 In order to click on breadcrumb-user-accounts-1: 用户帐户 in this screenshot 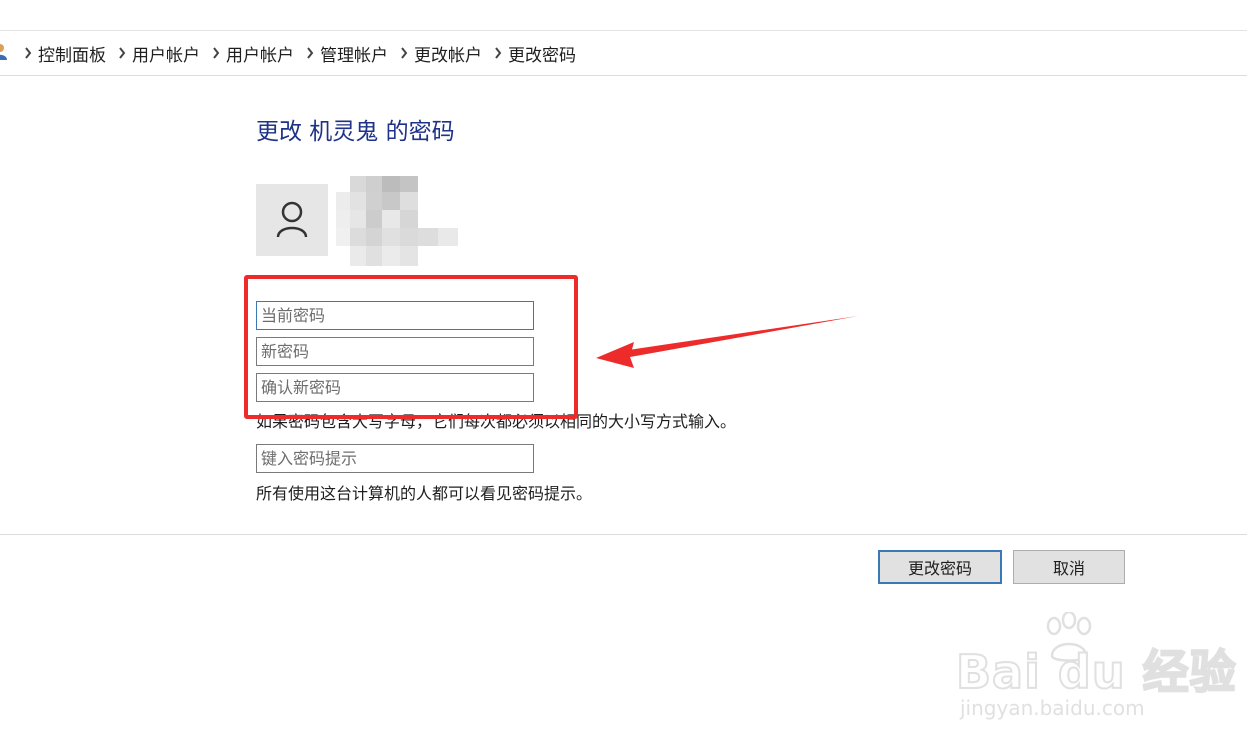, I will do `click(169, 53)`.